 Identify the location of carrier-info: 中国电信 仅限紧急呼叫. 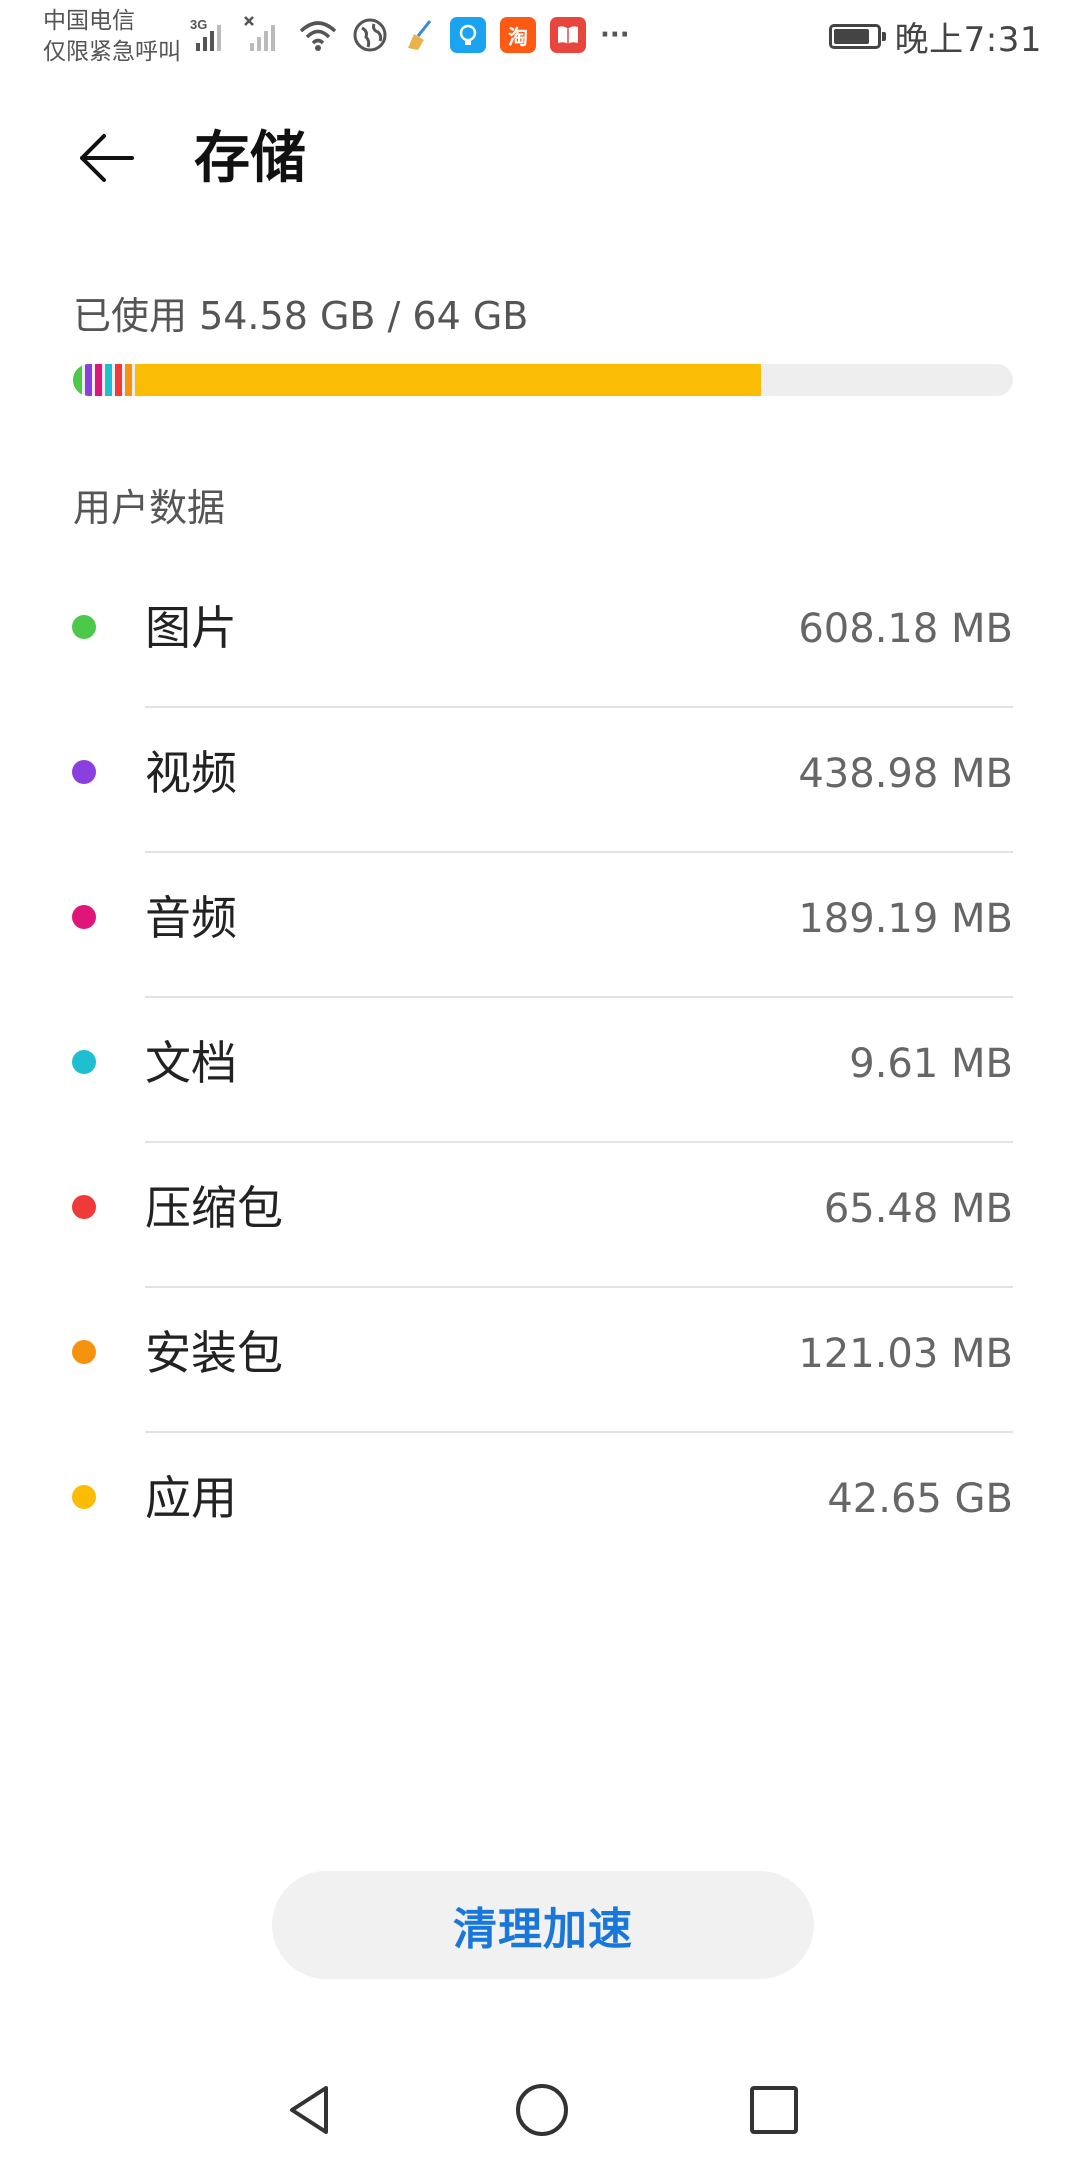
(112, 37).